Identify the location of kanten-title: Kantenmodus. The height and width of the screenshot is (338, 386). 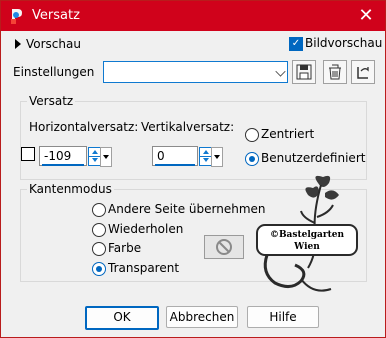
(70, 189).